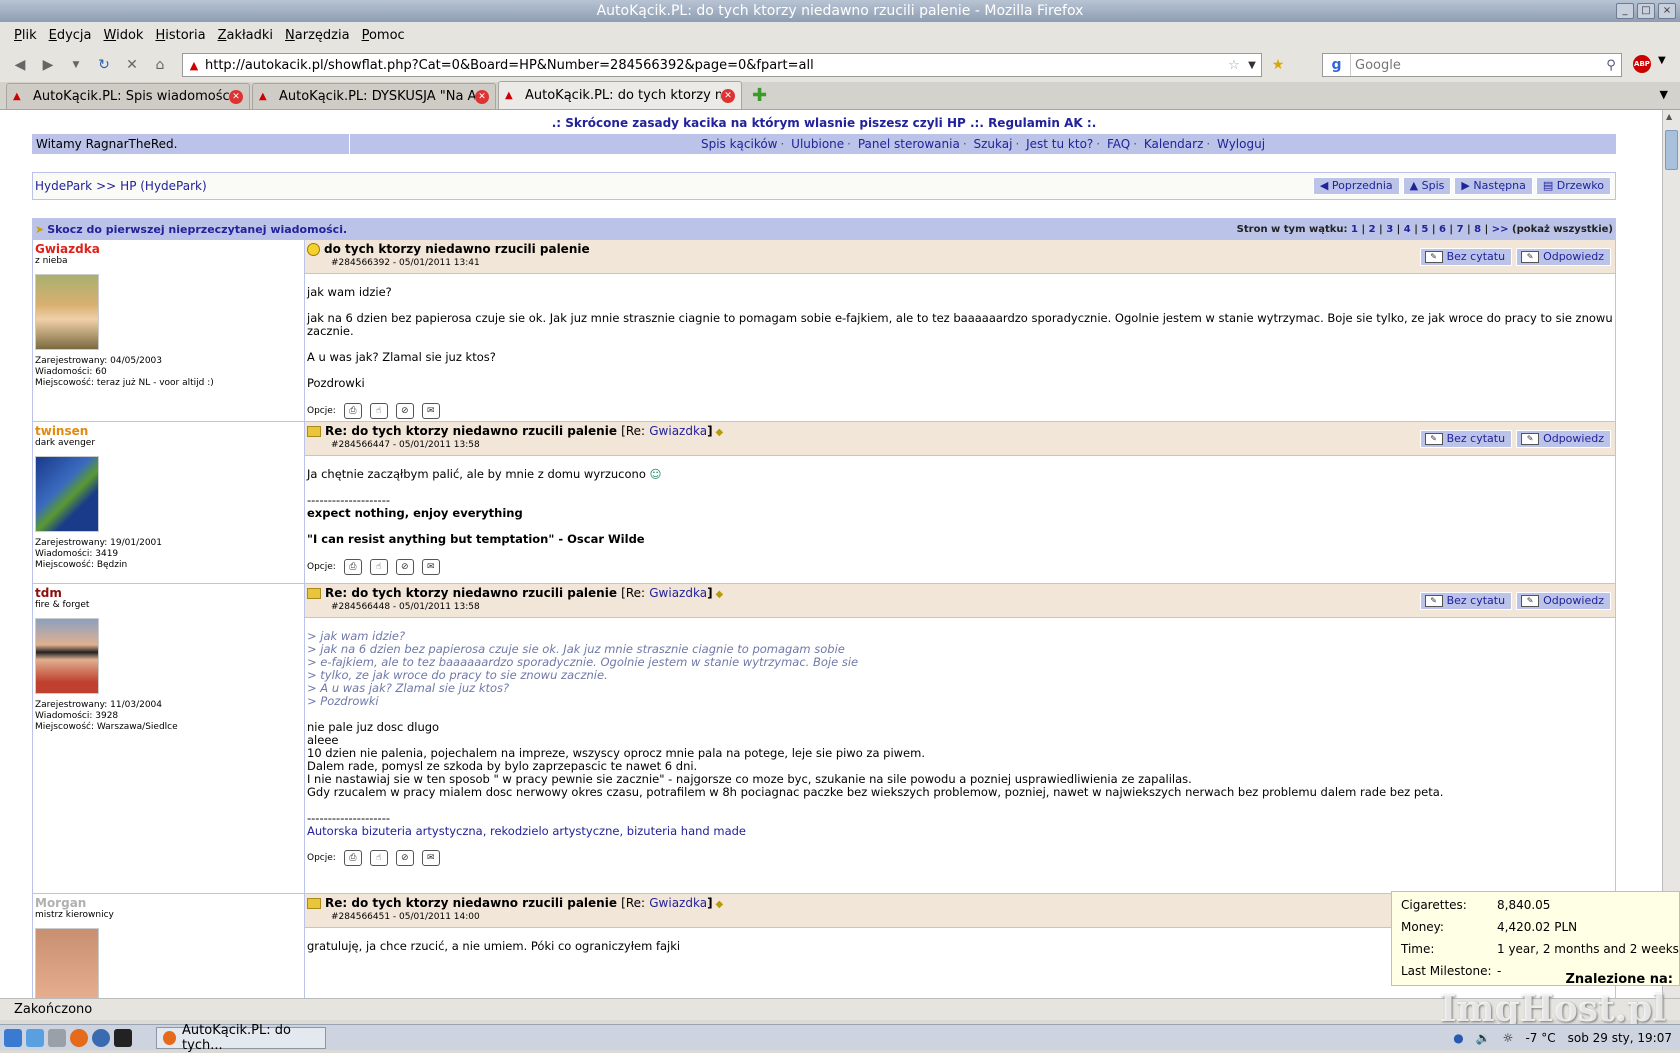  I want to click on link-spis-kacikow: Spis kącików, so click(739, 144).